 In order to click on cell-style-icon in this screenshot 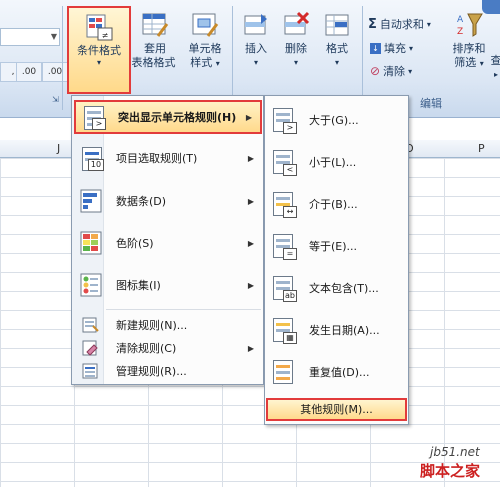, I will do `click(205, 25)`.